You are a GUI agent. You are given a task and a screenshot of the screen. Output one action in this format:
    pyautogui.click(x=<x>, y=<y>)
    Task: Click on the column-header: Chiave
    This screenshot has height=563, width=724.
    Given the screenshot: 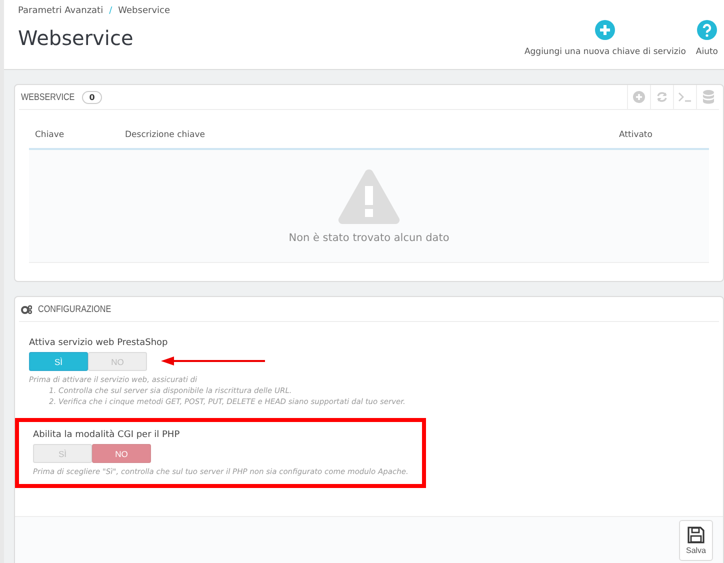 What is the action you would take?
    pyautogui.click(x=50, y=135)
    